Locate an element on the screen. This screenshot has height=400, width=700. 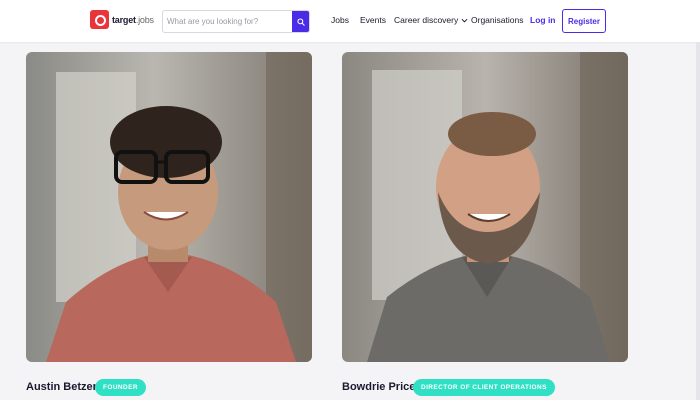
search-button is located at coordinates (300, 21).